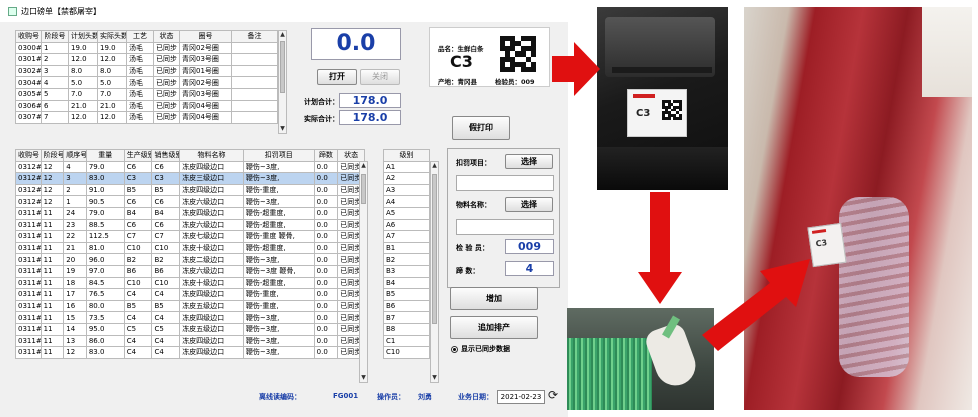  I want to click on column-header: 蹄数, so click(326, 155).